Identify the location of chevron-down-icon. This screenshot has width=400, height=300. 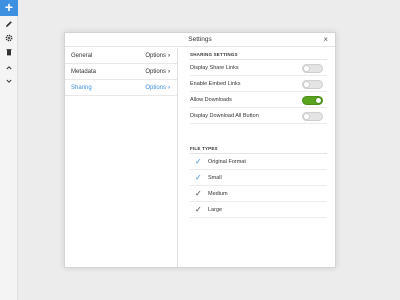
(9, 82).